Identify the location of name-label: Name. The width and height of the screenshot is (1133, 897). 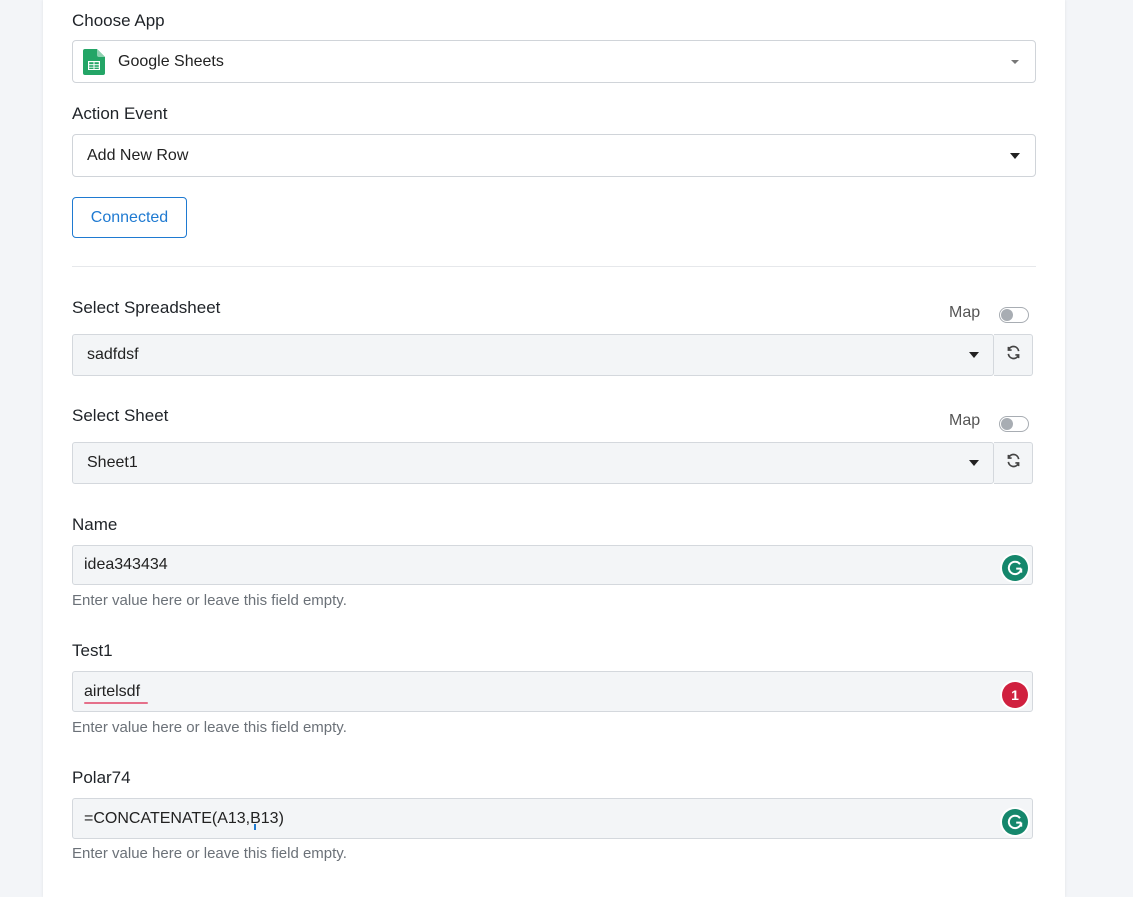
(95, 524).